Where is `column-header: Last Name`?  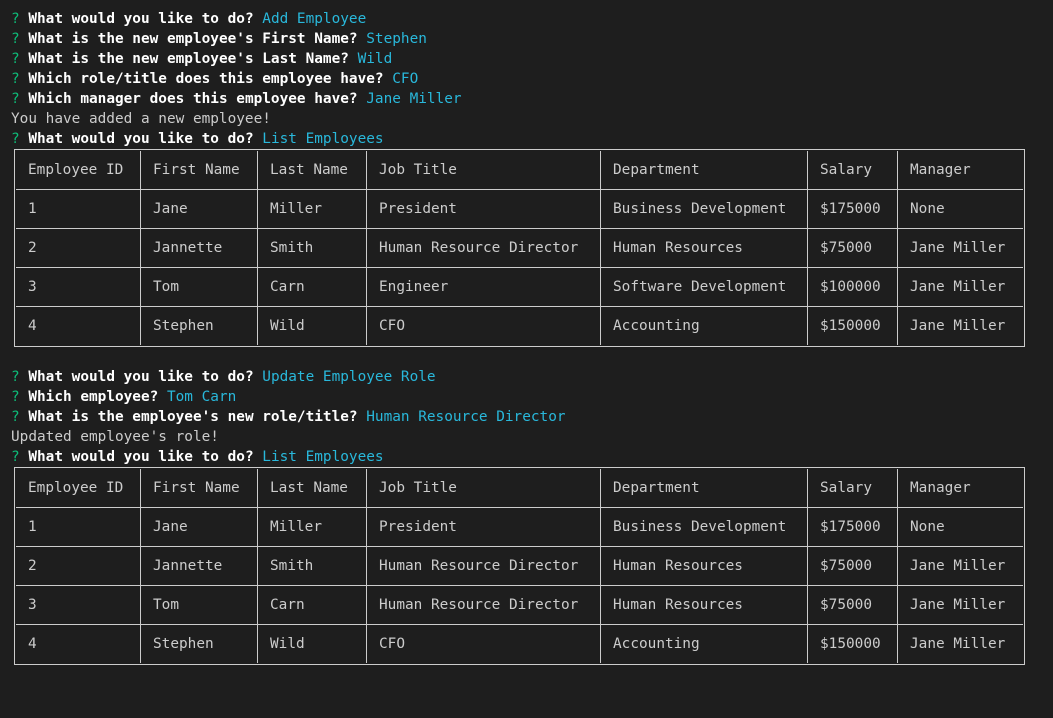 column-header: Last Name is located at coordinates (311, 488).